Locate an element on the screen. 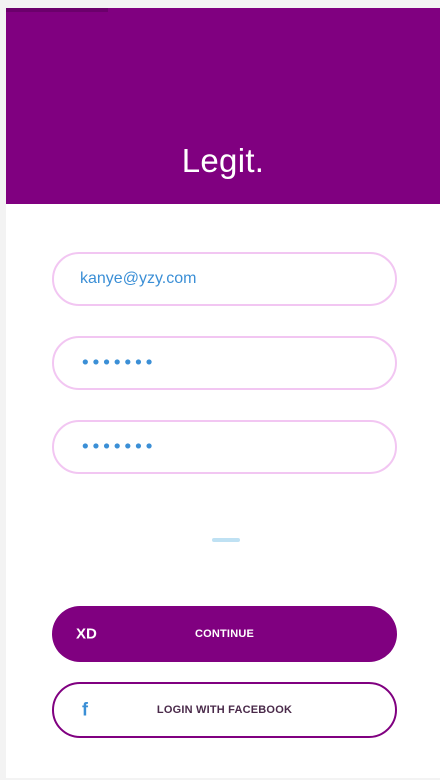 This screenshot has height=780, width=440. confirm-password-input: ••••••• is located at coordinates (117, 447).